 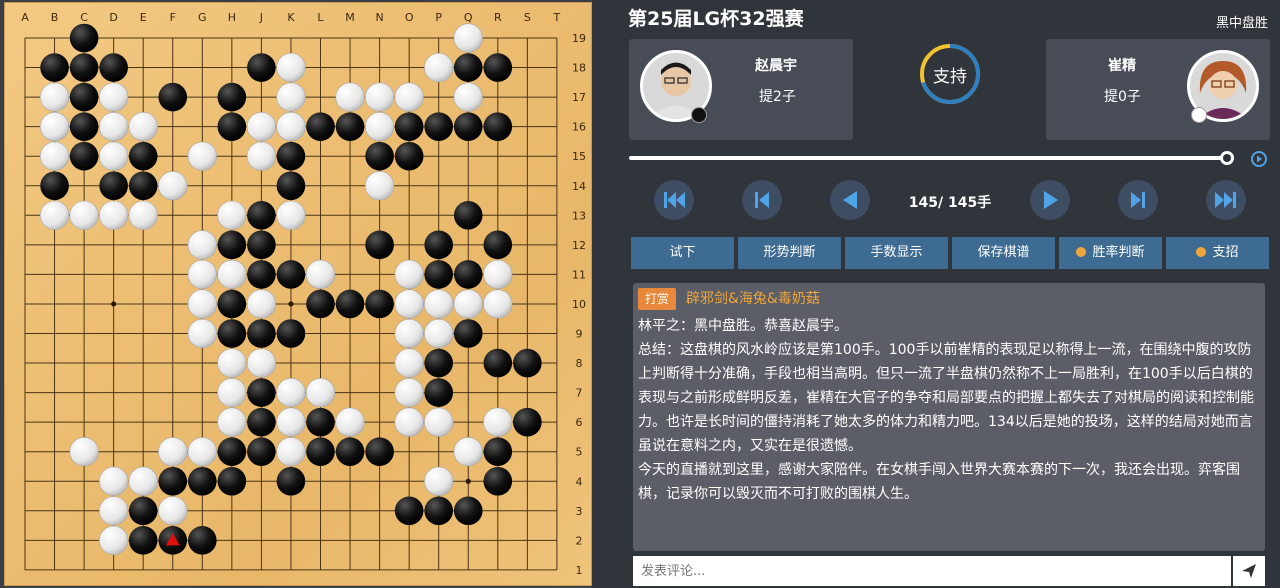 I want to click on prev-ten-button, so click(x=762, y=200).